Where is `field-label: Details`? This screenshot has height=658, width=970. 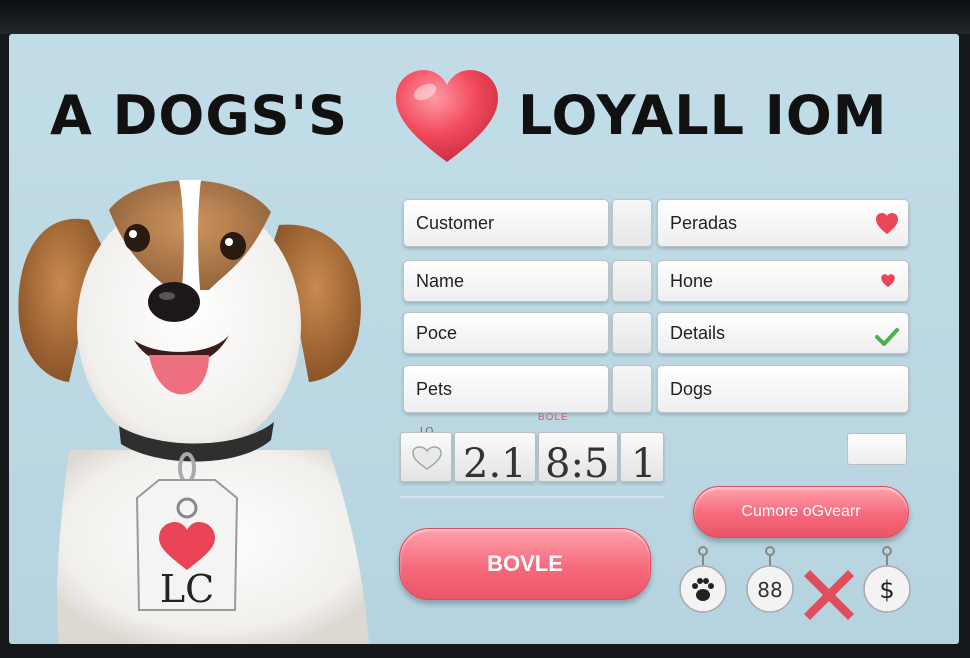 field-label: Details is located at coordinates (698, 333).